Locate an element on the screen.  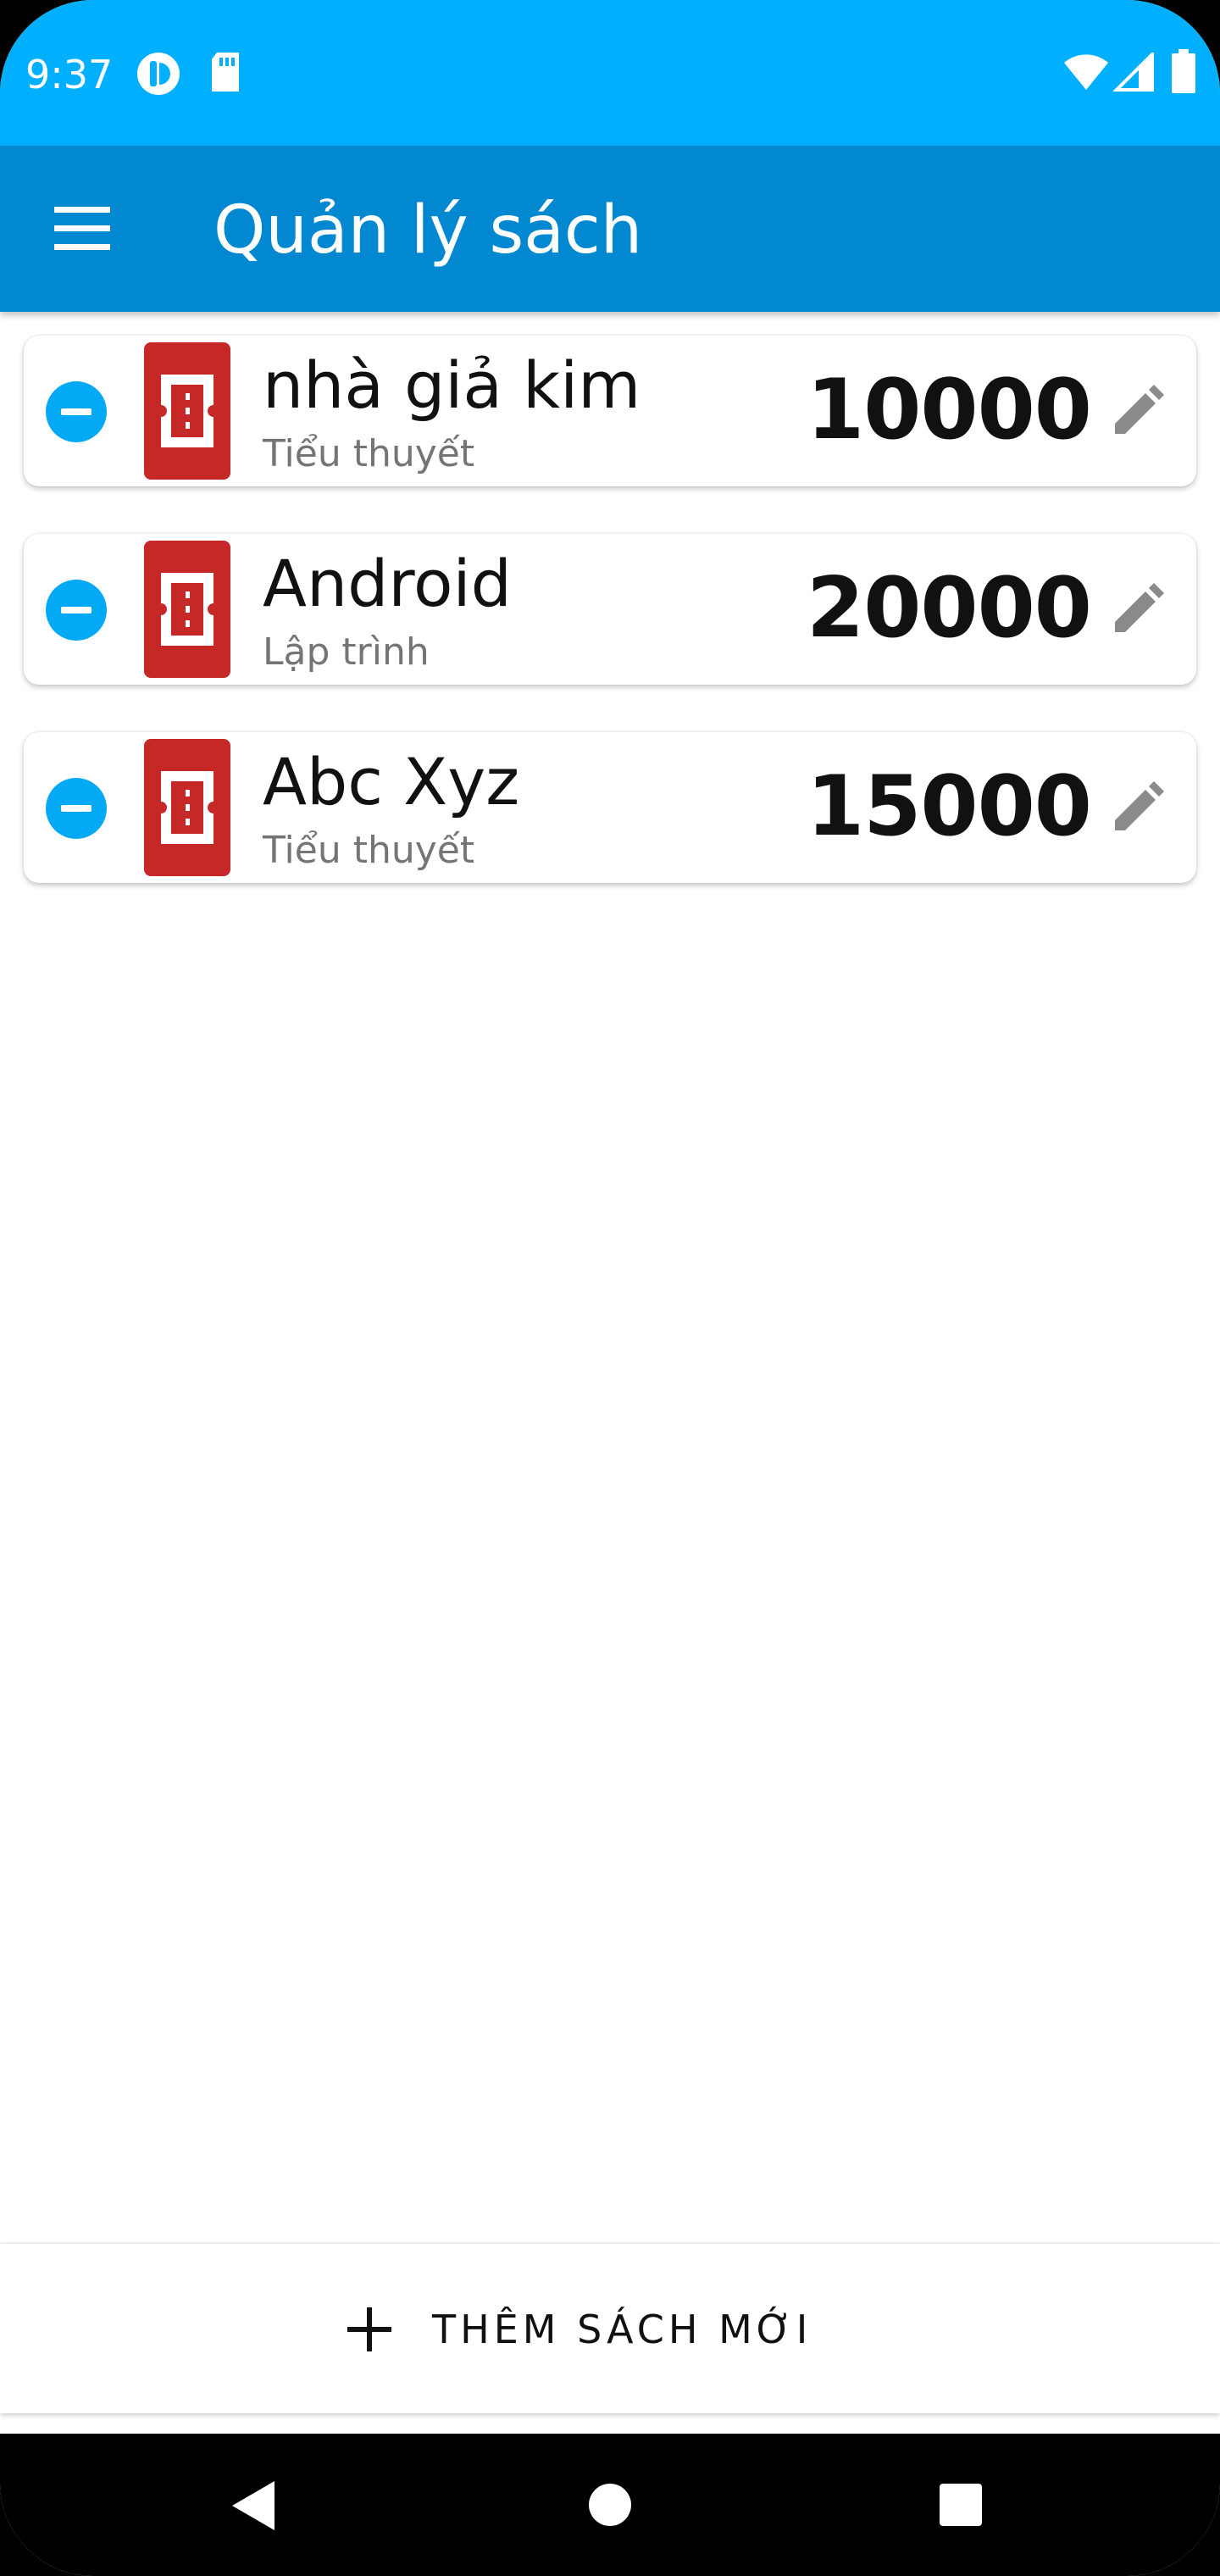
sd-card-icon is located at coordinates (225, 74).